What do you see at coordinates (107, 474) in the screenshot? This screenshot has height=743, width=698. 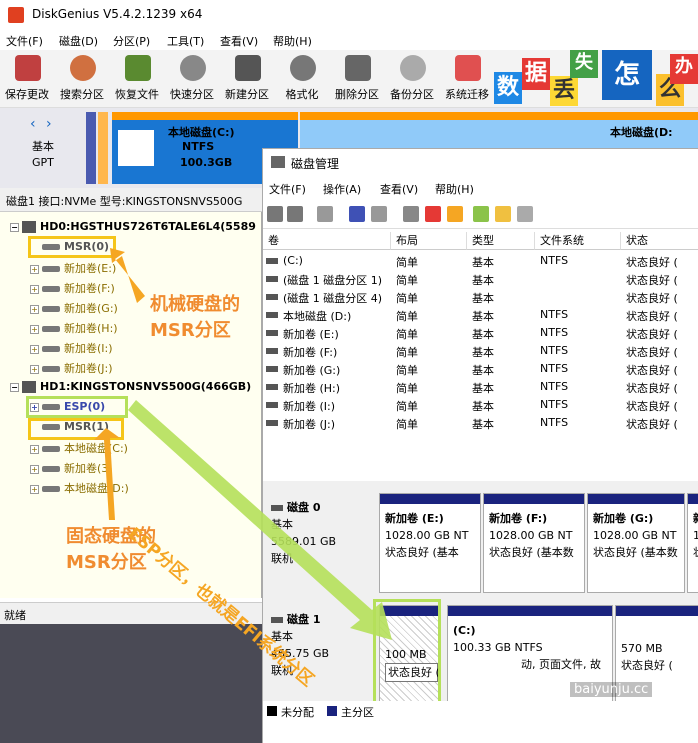 I see `arrow-ssd-msr` at bounding box center [107, 474].